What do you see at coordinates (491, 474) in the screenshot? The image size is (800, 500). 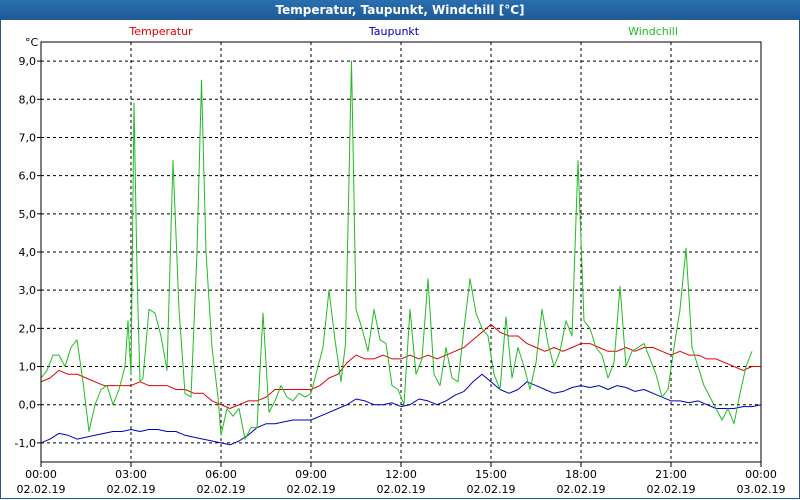 I see `x-tick-time: 15:00` at bounding box center [491, 474].